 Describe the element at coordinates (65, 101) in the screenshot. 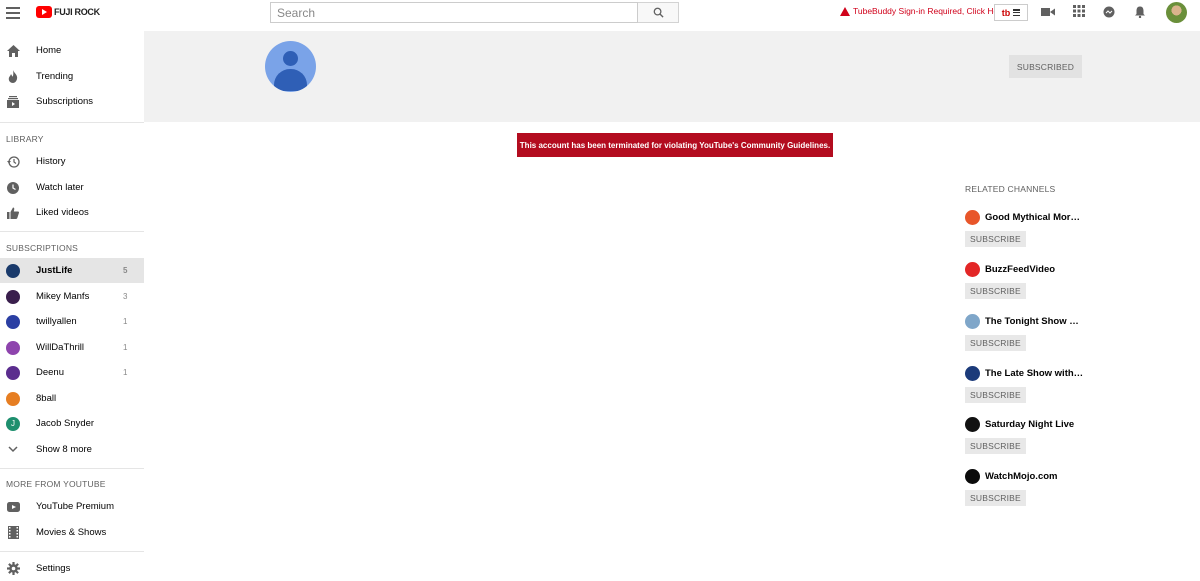

I see `sidebar-item-label: Subscriptions` at that location.